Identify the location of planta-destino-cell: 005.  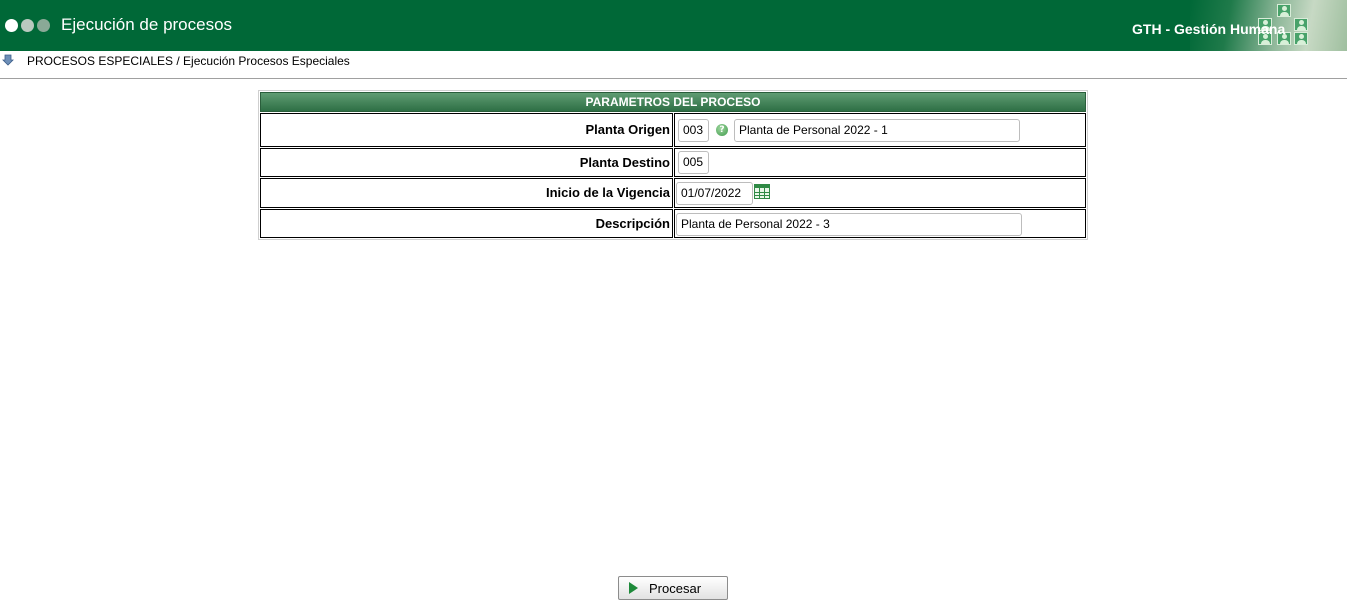
(880, 162).